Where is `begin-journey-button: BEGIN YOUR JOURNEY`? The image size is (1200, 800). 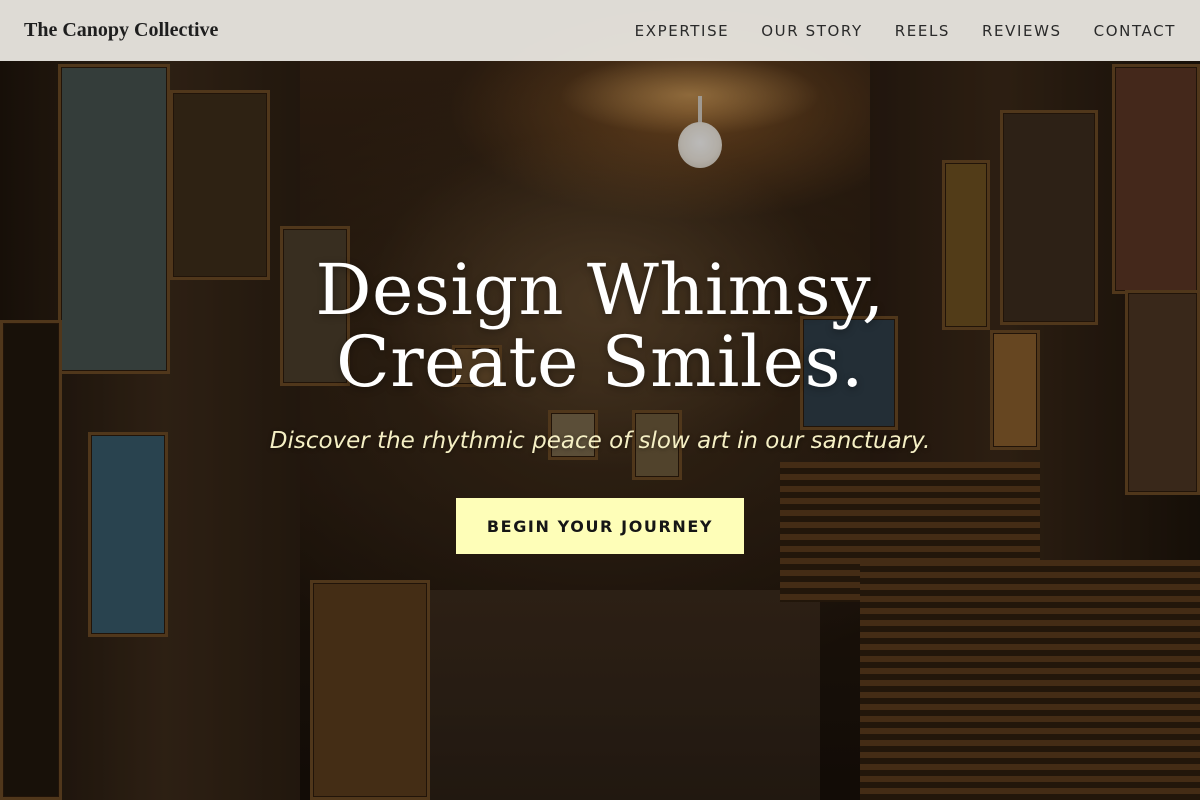 begin-journey-button: BEGIN YOUR JOURNEY is located at coordinates (600, 526).